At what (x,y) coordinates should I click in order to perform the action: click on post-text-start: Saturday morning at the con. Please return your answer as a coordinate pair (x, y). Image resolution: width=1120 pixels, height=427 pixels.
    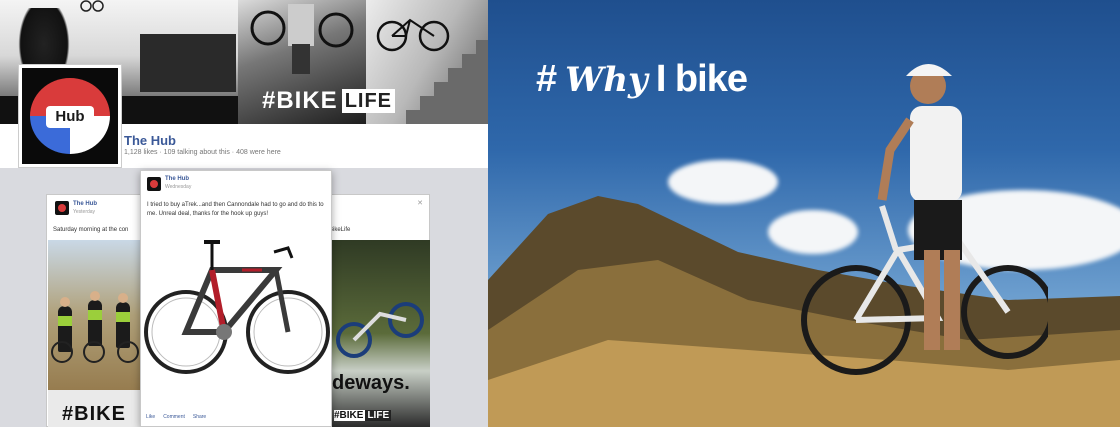
    Looking at the image, I should click on (91, 230).